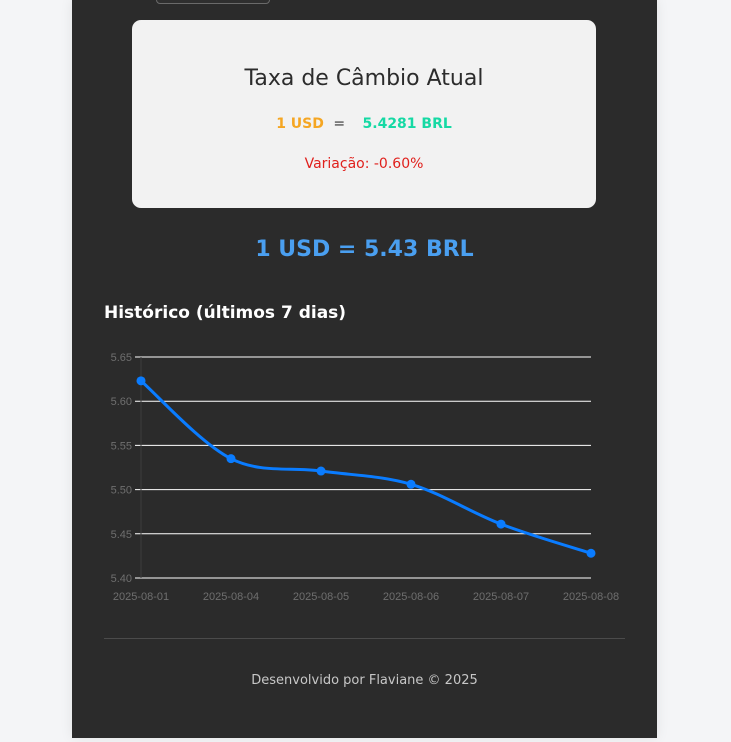 This screenshot has width=731, height=742. What do you see at coordinates (364, 638) in the screenshot?
I see `footer-divider` at bounding box center [364, 638].